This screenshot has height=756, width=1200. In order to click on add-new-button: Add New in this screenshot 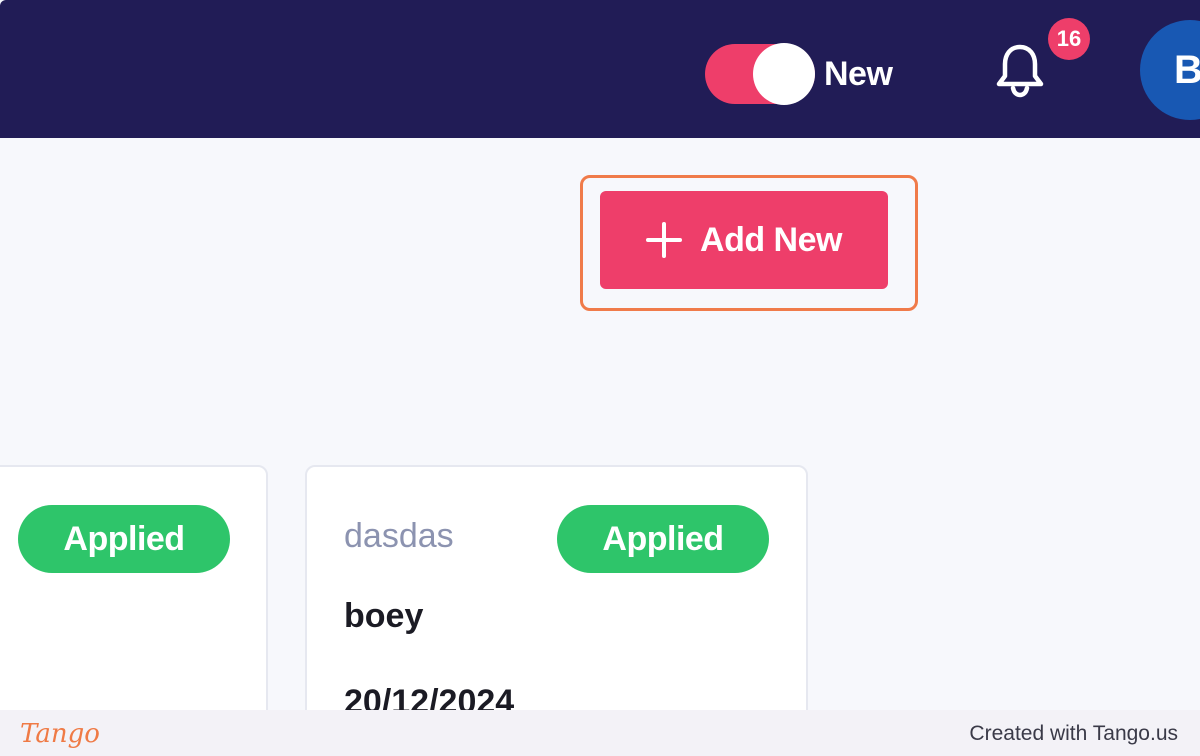, I will do `click(744, 240)`.